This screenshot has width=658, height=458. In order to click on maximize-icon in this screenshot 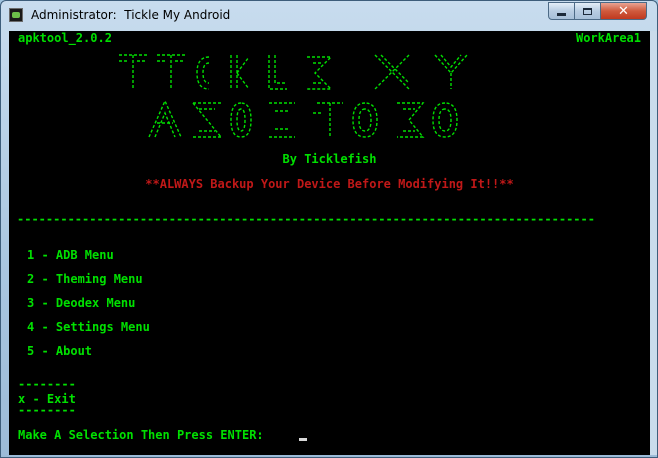, I will do `click(587, 11)`.